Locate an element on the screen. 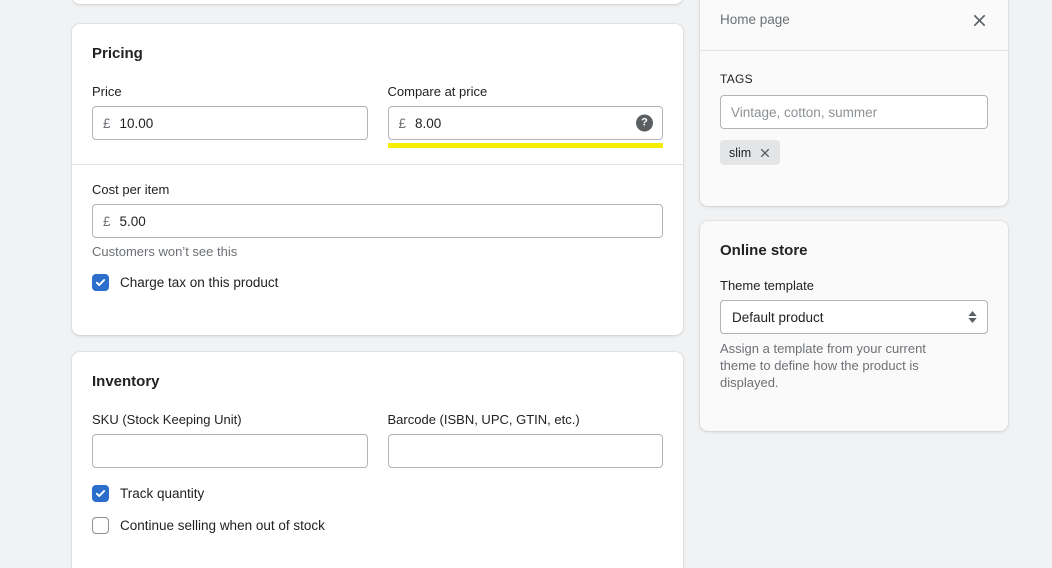 This screenshot has height=568, width=1052. charge-tax-checkbox-row: Charge tax on this product is located at coordinates (377, 282).